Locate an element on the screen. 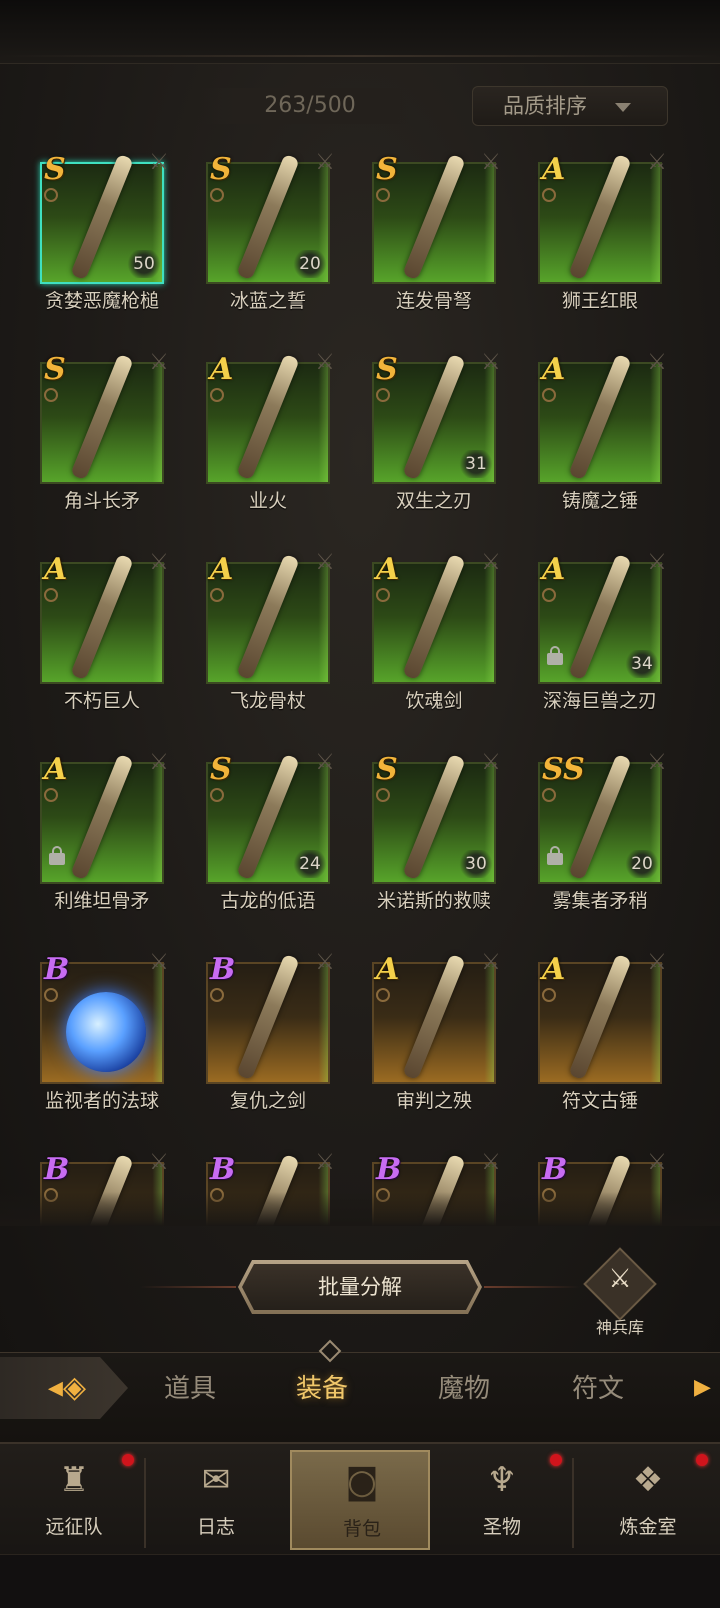 This screenshot has height=1608, width=720. nav-alchemy: ❖ 炼金室 is located at coordinates (648, 1500).